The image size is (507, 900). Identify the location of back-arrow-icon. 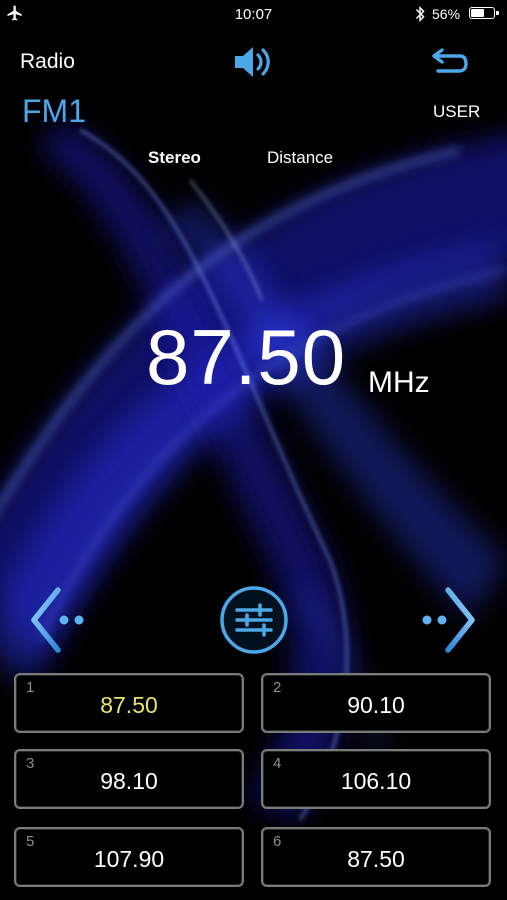
(450, 60).